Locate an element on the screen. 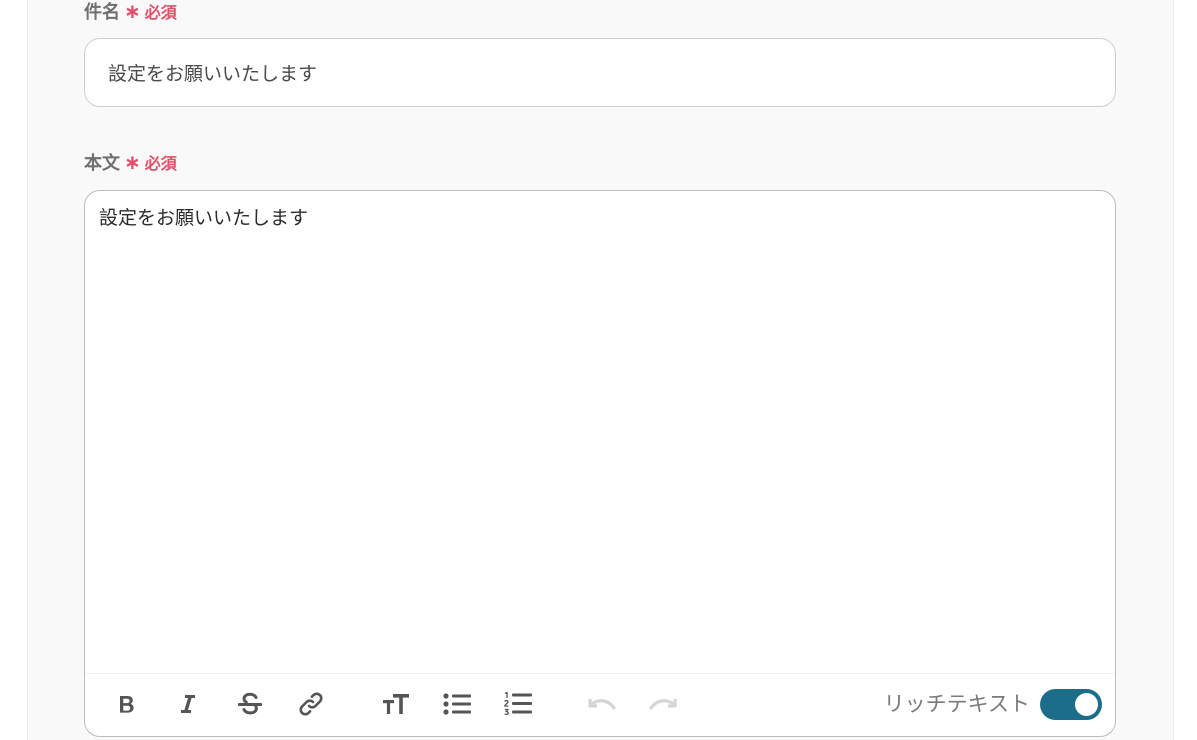  bold-button is located at coordinates (127, 704).